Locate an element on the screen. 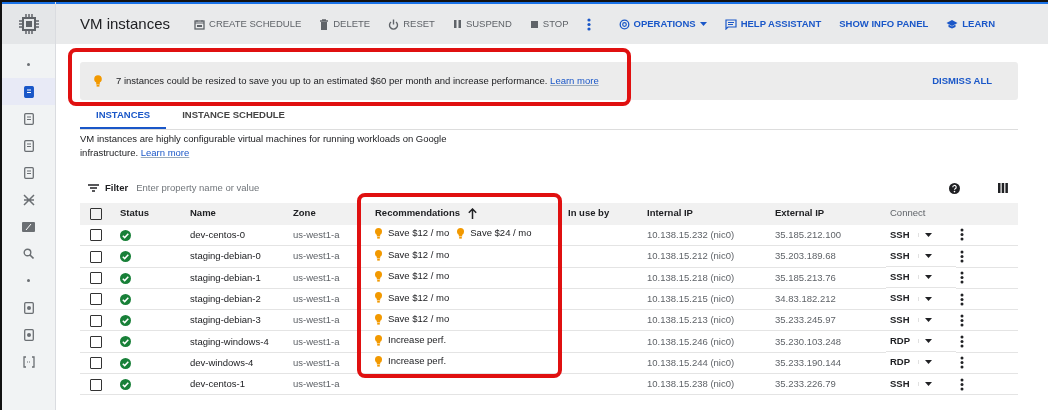  chip-icon is located at coordinates (28, 24).